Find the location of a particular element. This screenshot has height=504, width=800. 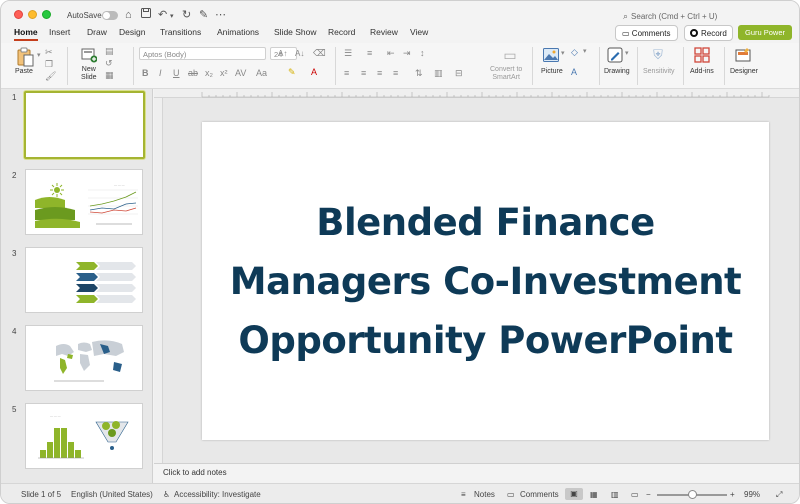

close-window-button is located at coordinates (18, 14).